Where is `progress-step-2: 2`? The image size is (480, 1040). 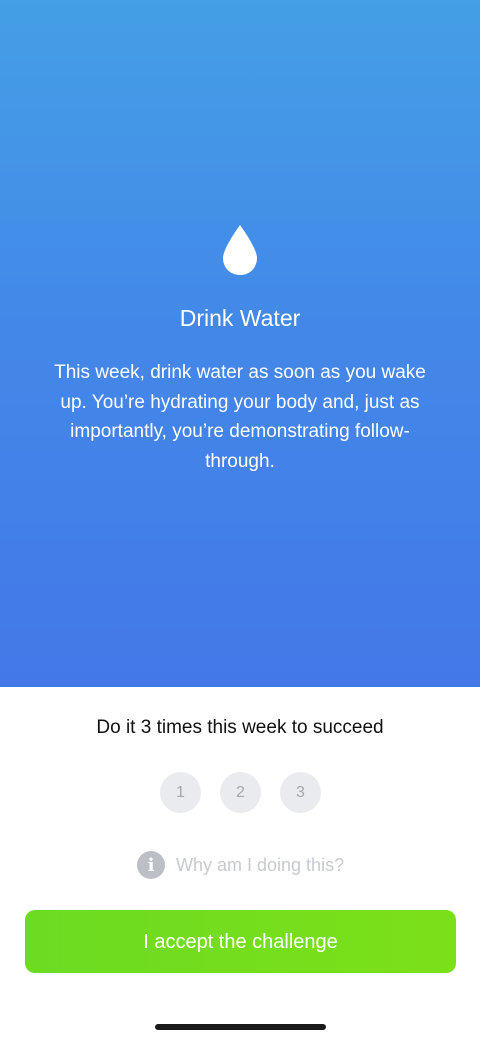 progress-step-2: 2 is located at coordinates (240, 792).